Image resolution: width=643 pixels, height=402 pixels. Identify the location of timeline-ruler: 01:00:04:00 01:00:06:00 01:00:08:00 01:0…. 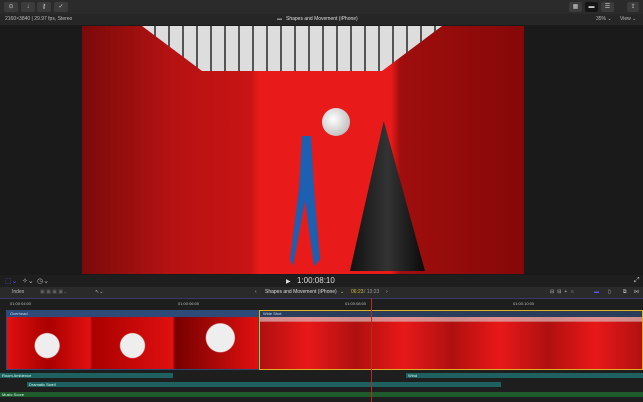
(321, 303).